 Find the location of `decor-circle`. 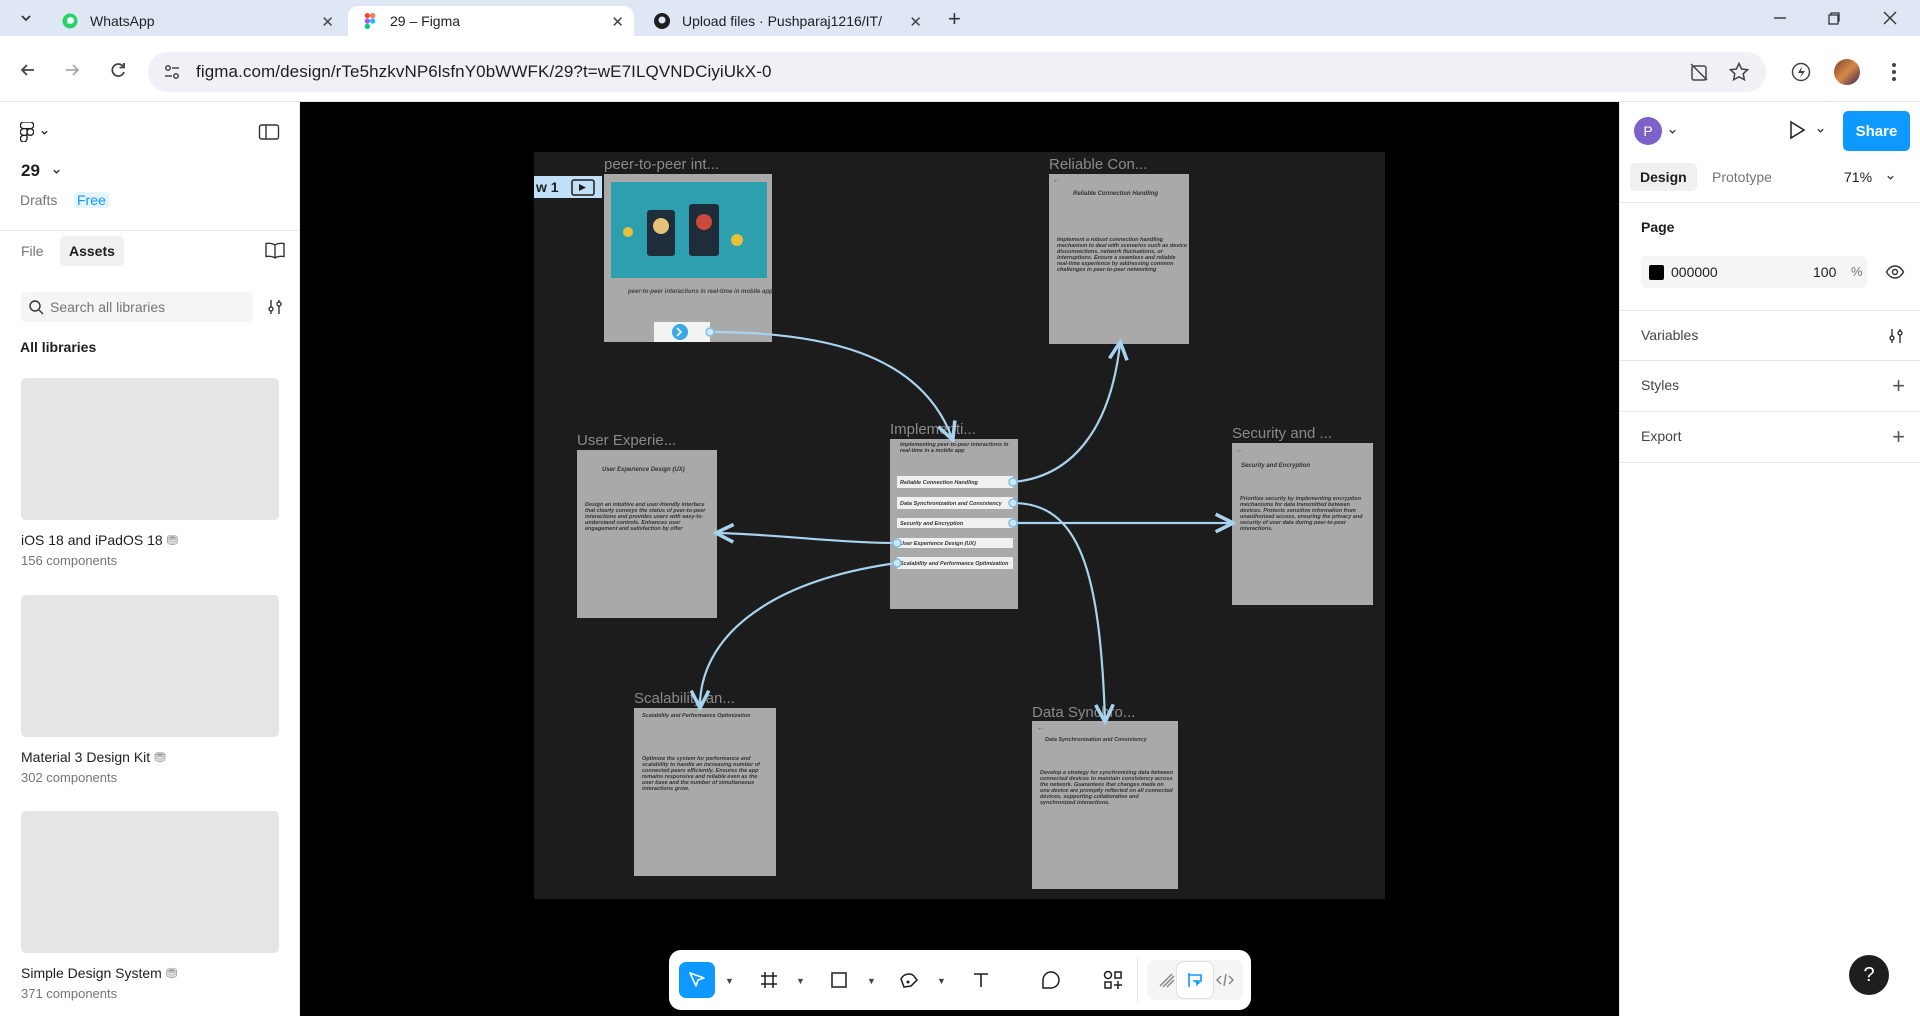

decor-circle is located at coordinates (737, 240).